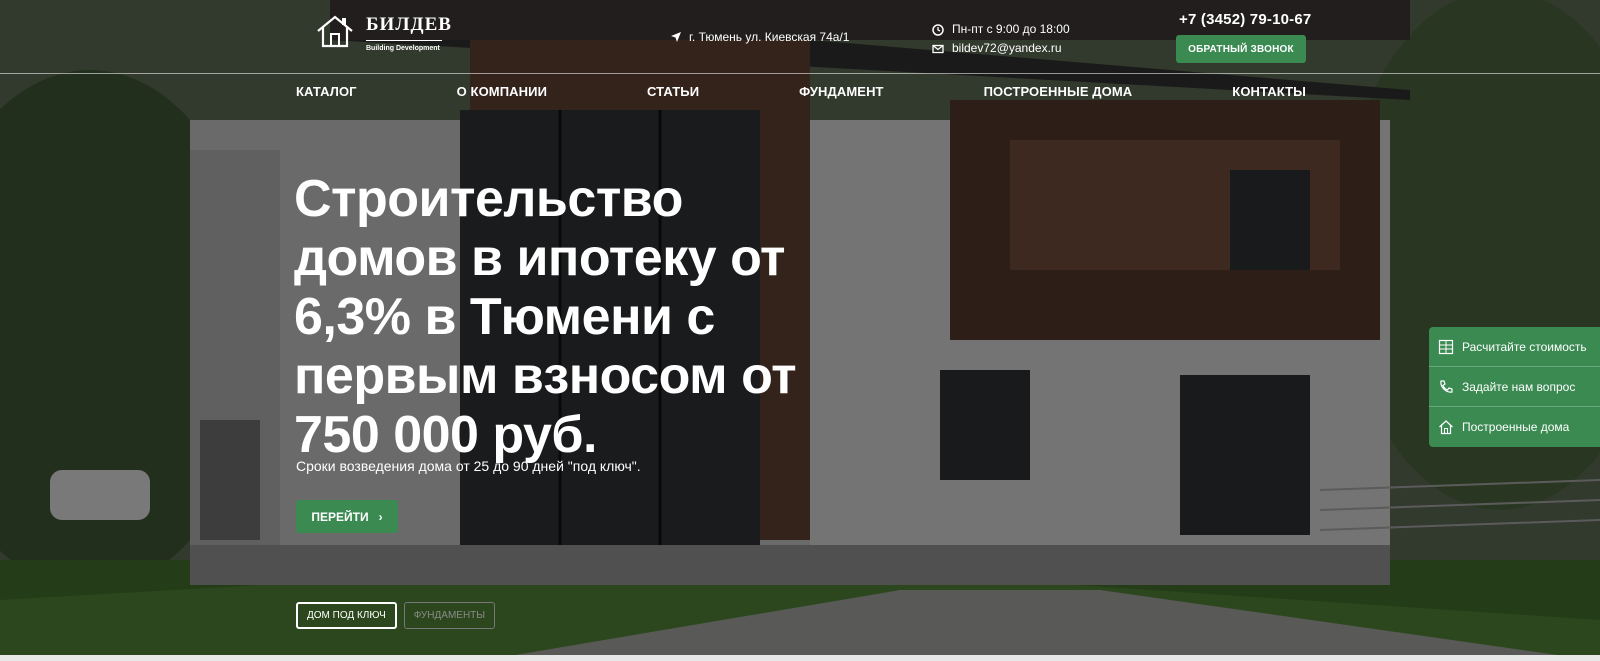  Describe the element at coordinates (445, 435) in the screenshot. I see `hero-title-line: 750 000 руб.` at that location.